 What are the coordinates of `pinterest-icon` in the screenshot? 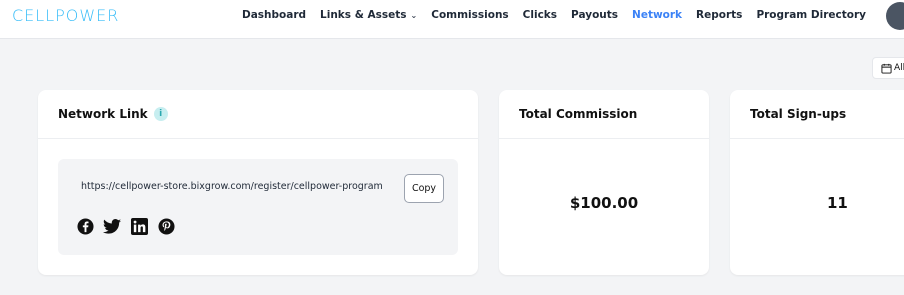 It's located at (166, 226).